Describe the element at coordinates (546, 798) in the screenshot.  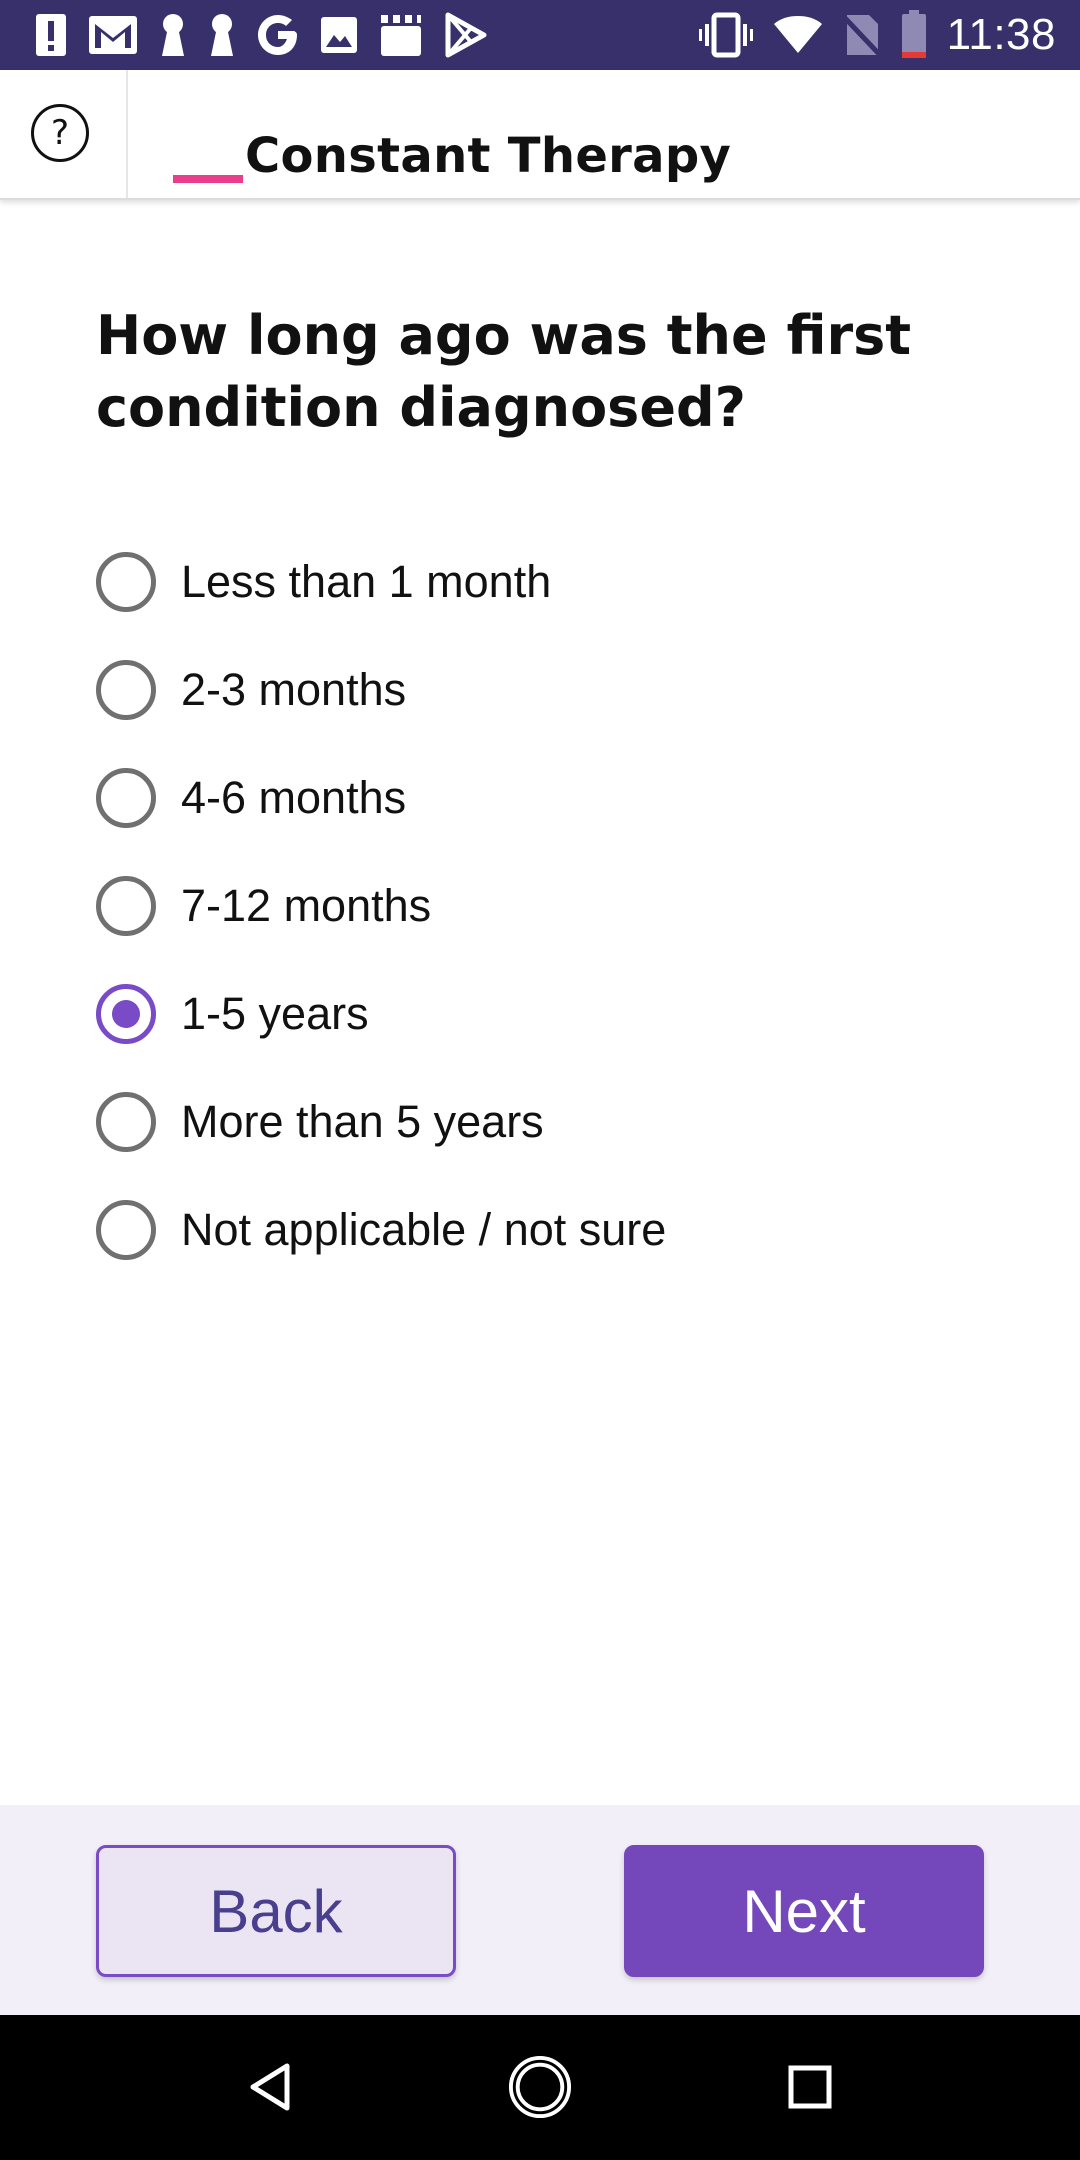
I see `option-4-6-months: 4-6 months` at that location.